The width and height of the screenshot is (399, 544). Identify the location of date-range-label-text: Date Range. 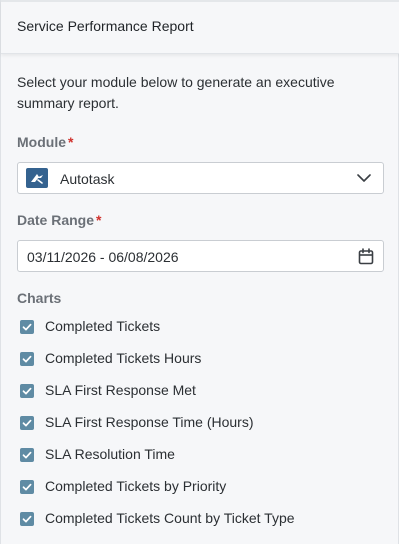
(56, 220).